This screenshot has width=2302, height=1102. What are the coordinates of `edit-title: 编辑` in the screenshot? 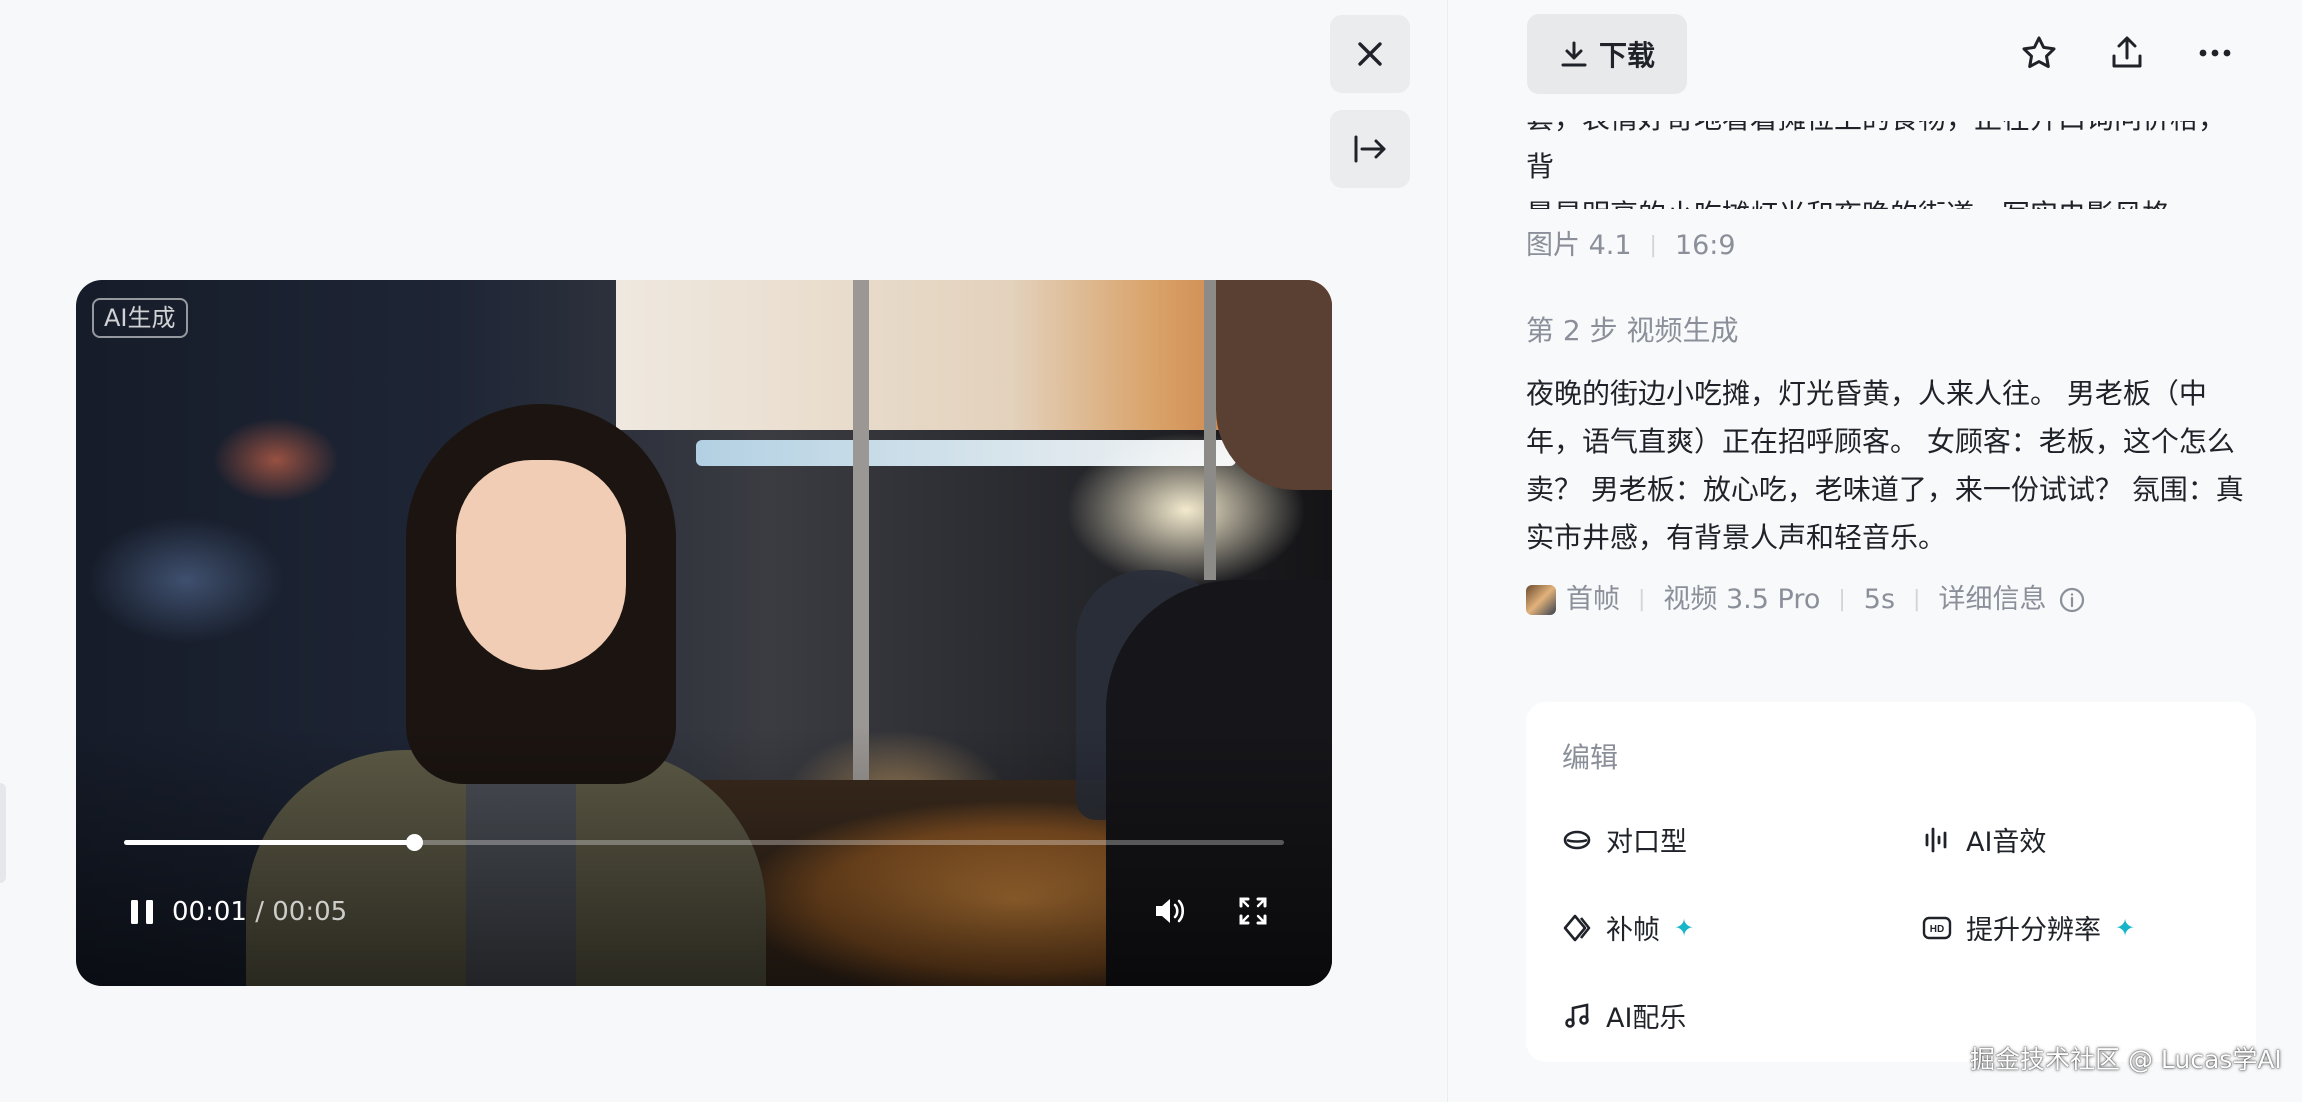 It's located at (1590, 757).